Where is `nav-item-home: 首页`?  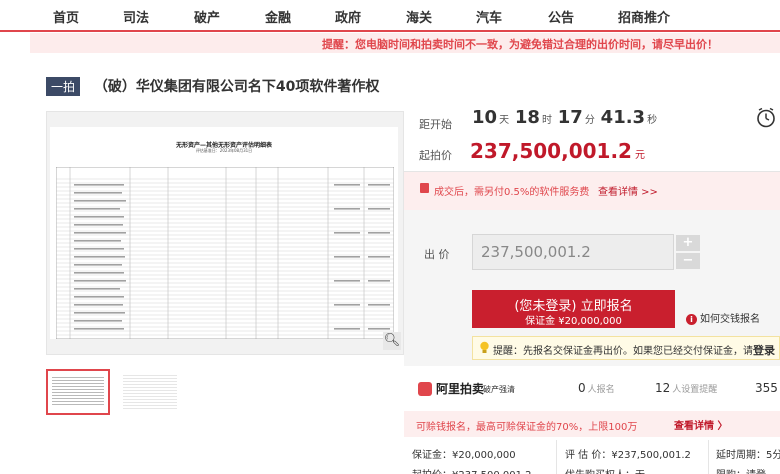
nav-item-home: 首页 is located at coordinates (66, 16).